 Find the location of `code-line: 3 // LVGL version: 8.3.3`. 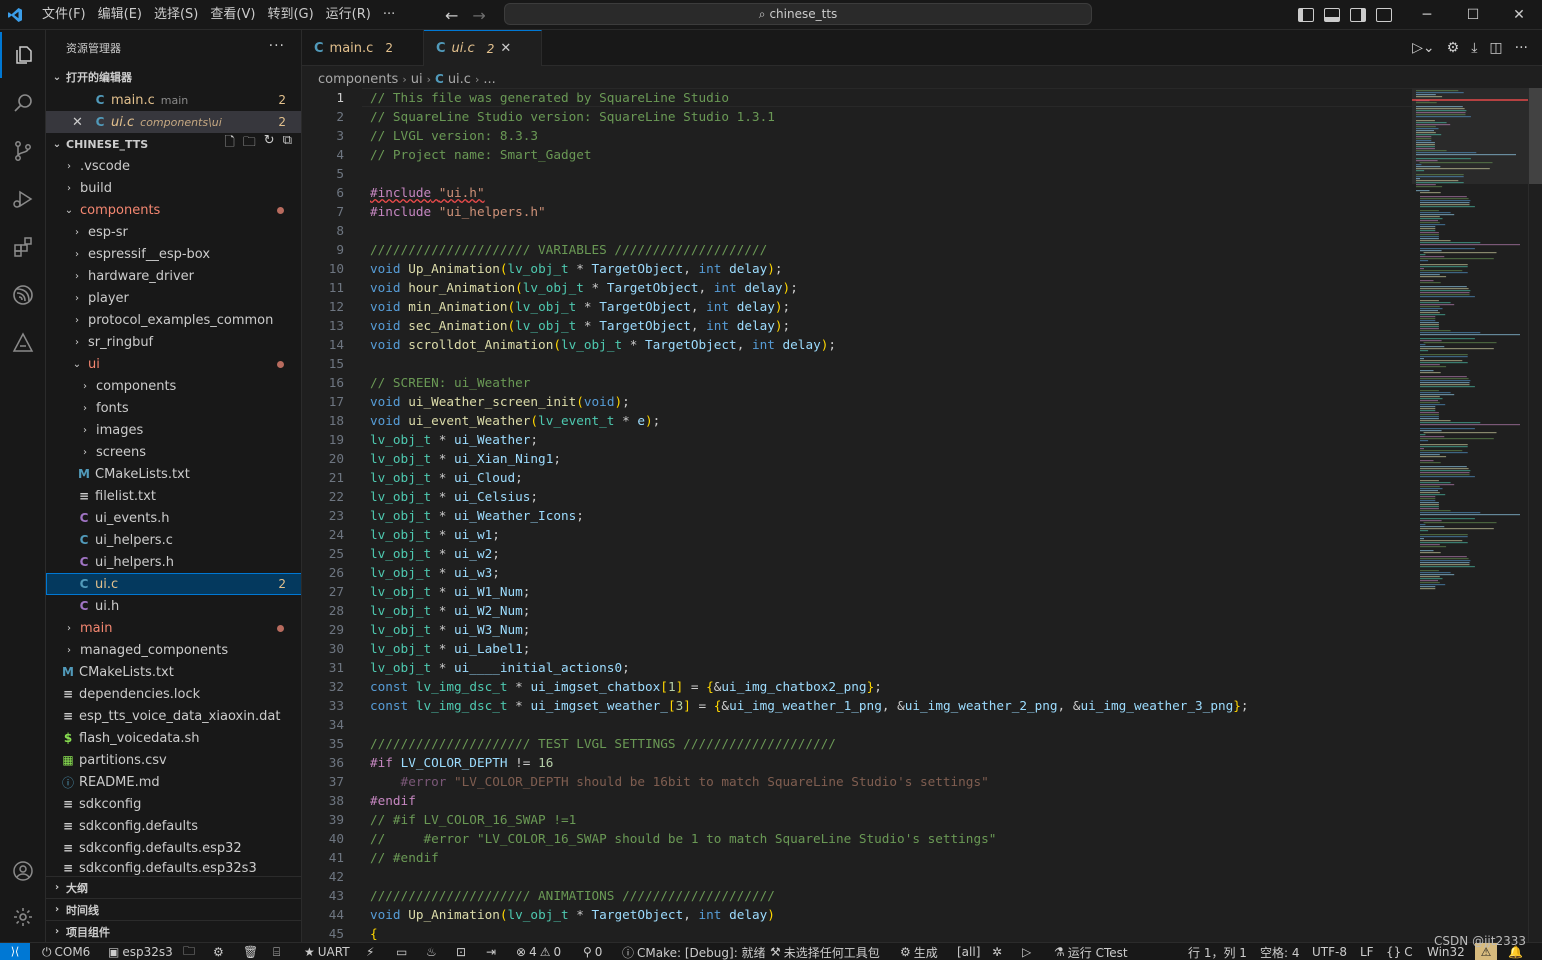

code-line: 3 // LVGL version: 8.3.3 is located at coordinates (857, 135).